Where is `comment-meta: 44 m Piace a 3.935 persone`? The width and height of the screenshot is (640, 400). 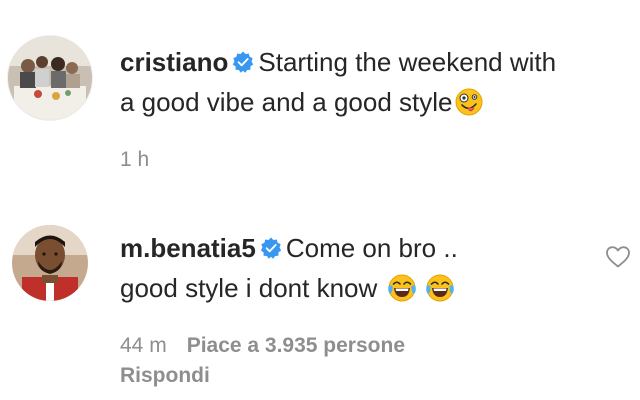 comment-meta: 44 m Piace a 3.935 persone is located at coordinates (272, 346).